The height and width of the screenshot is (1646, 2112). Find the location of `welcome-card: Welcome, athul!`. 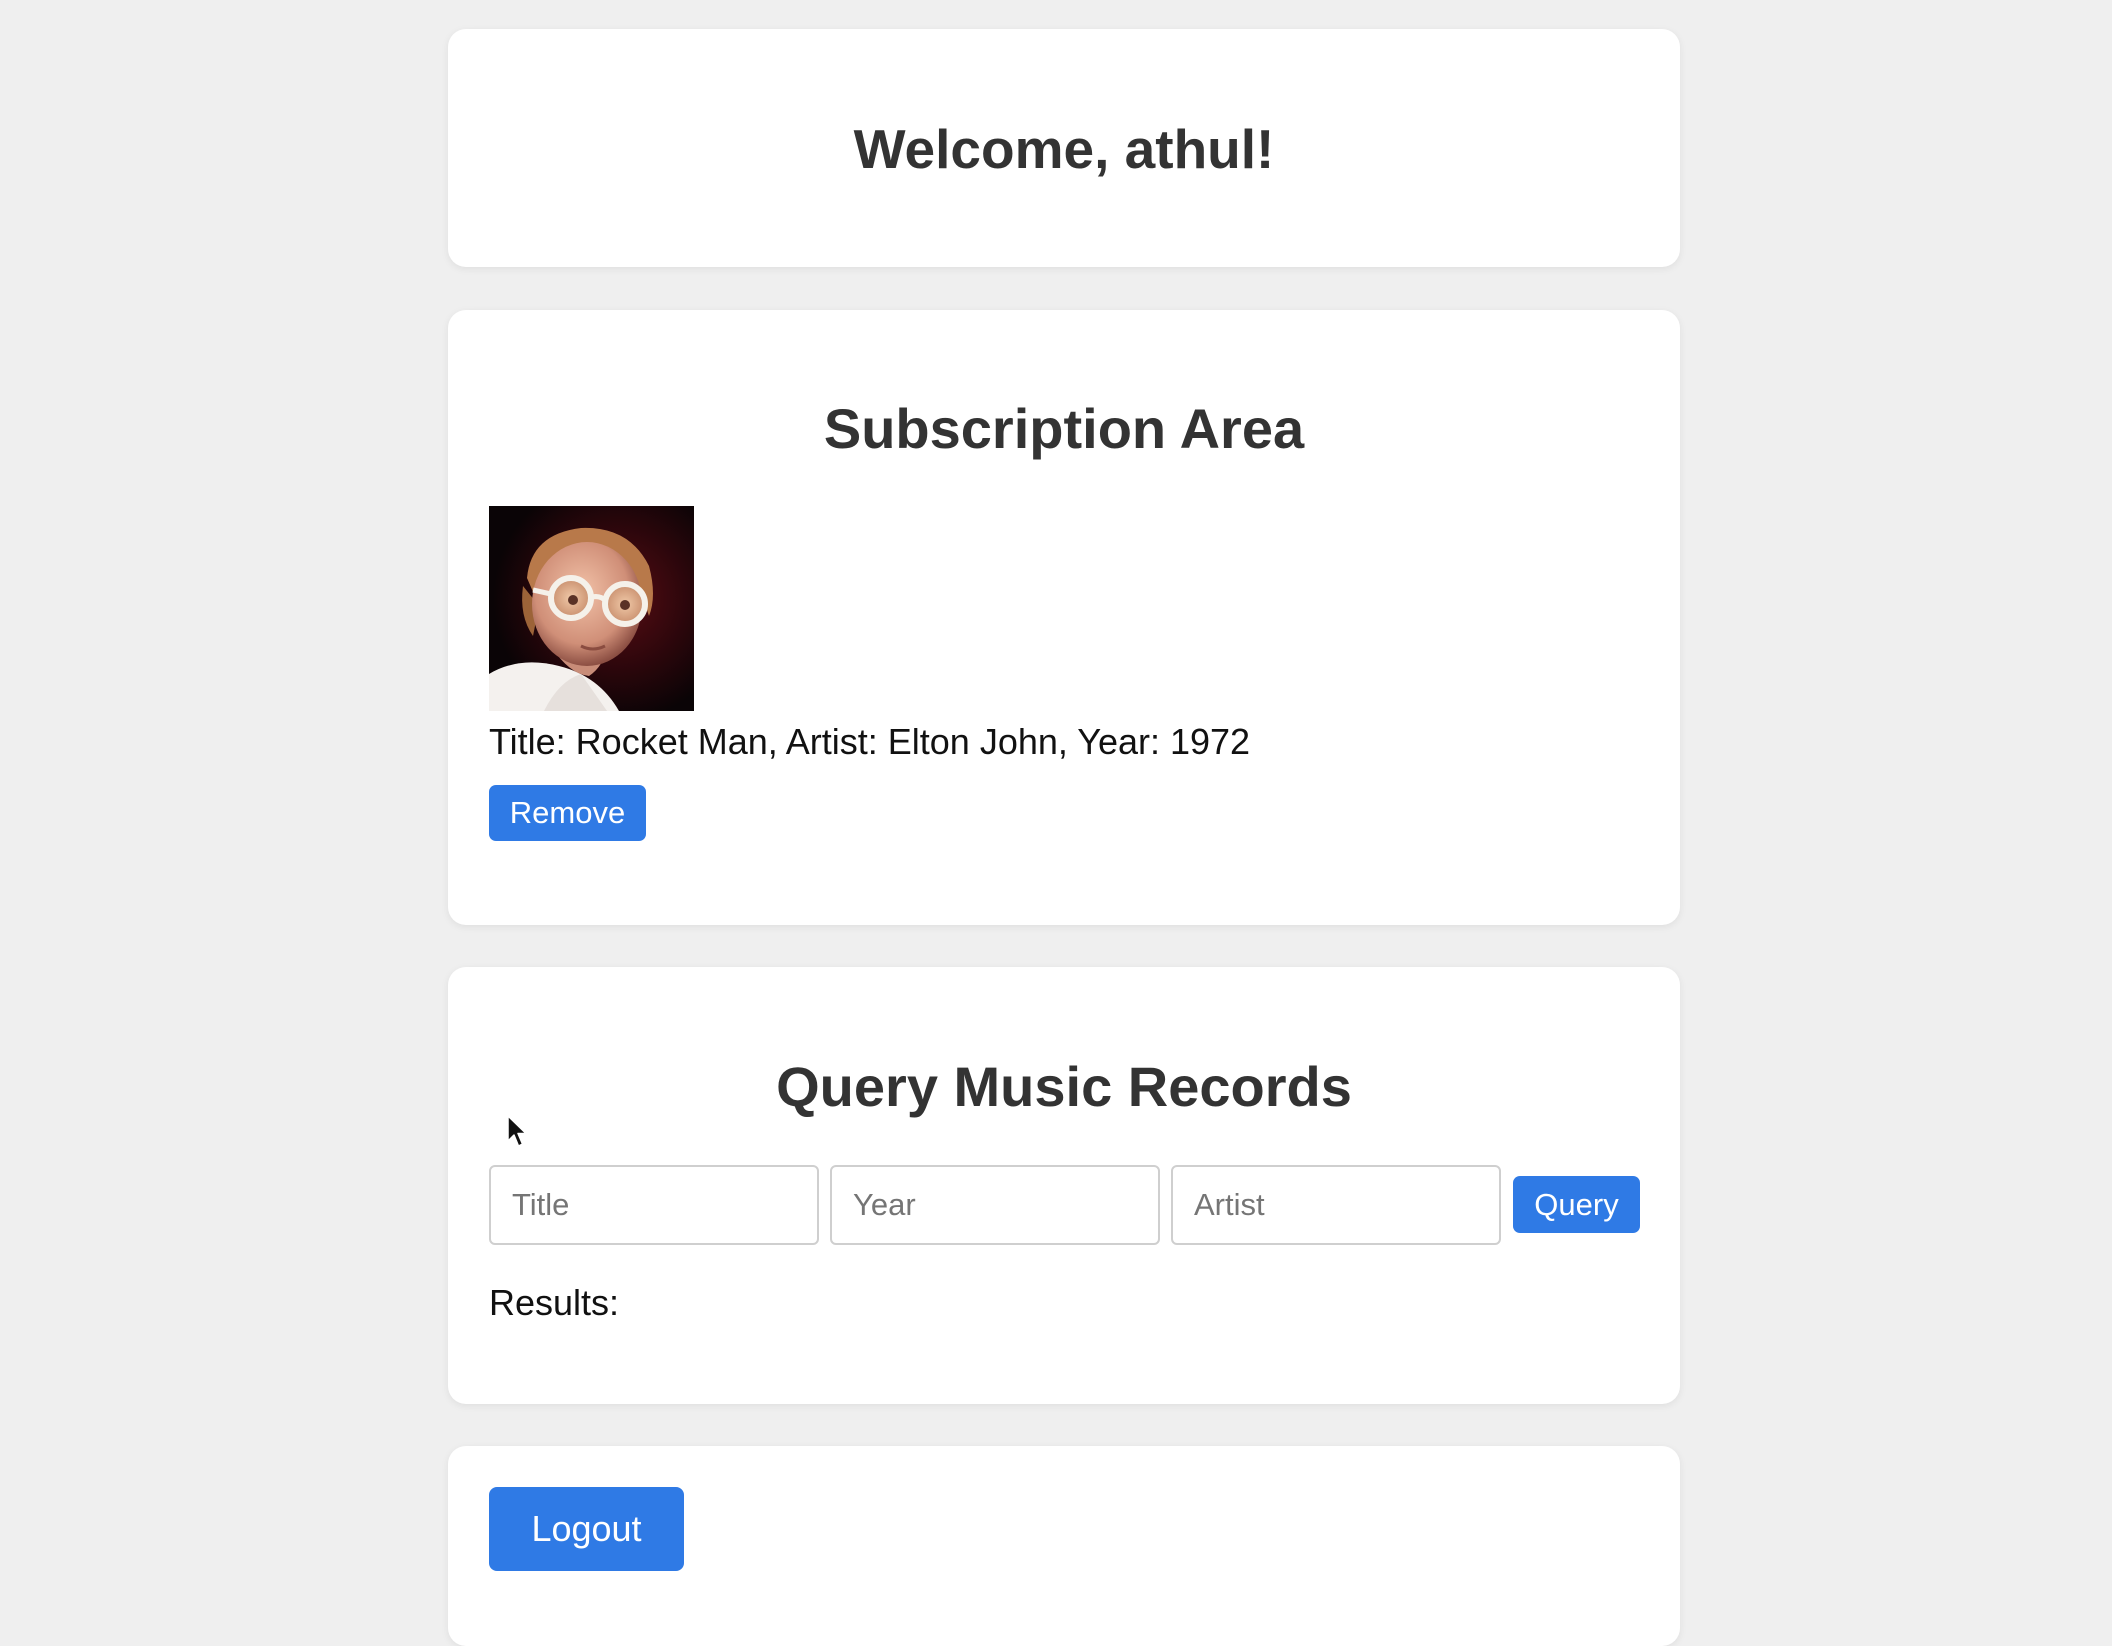

welcome-card: Welcome, athul! is located at coordinates (1064, 148).